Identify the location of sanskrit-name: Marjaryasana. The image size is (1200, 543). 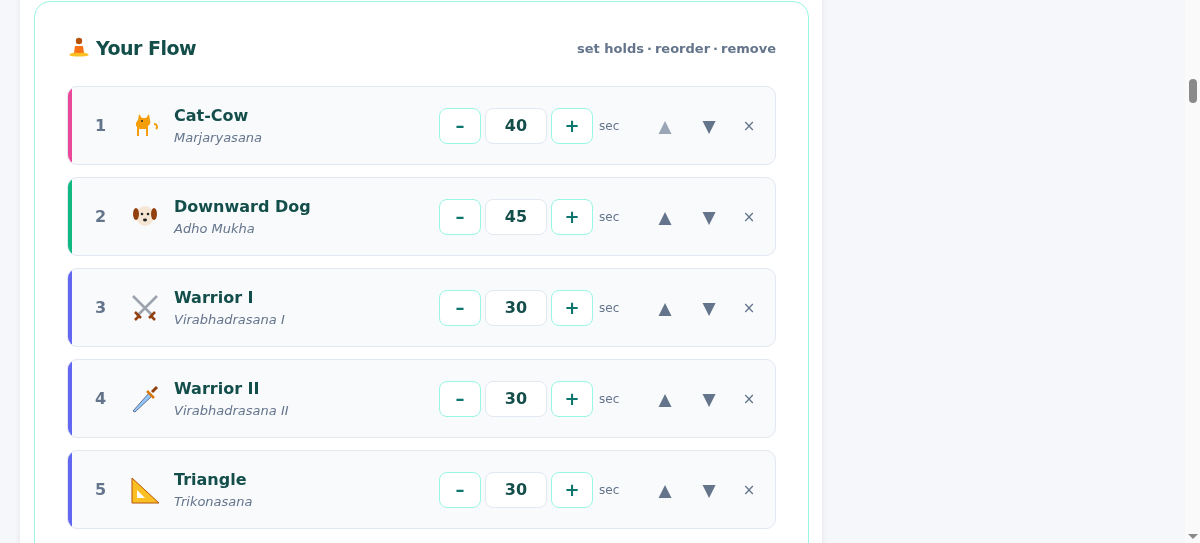
(219, 137).